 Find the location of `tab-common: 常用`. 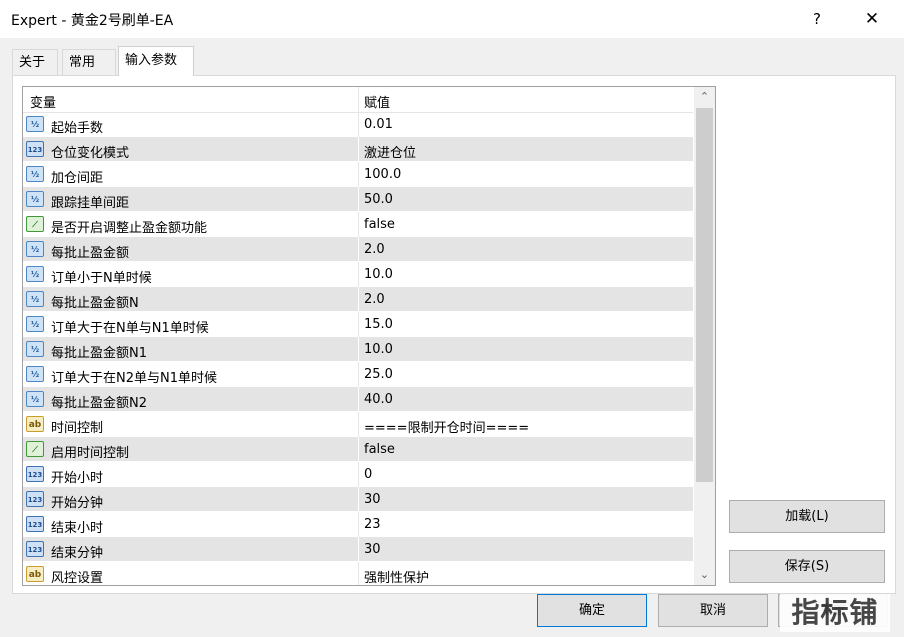

tab-common: 常用 is located at coordinates (89, 62).